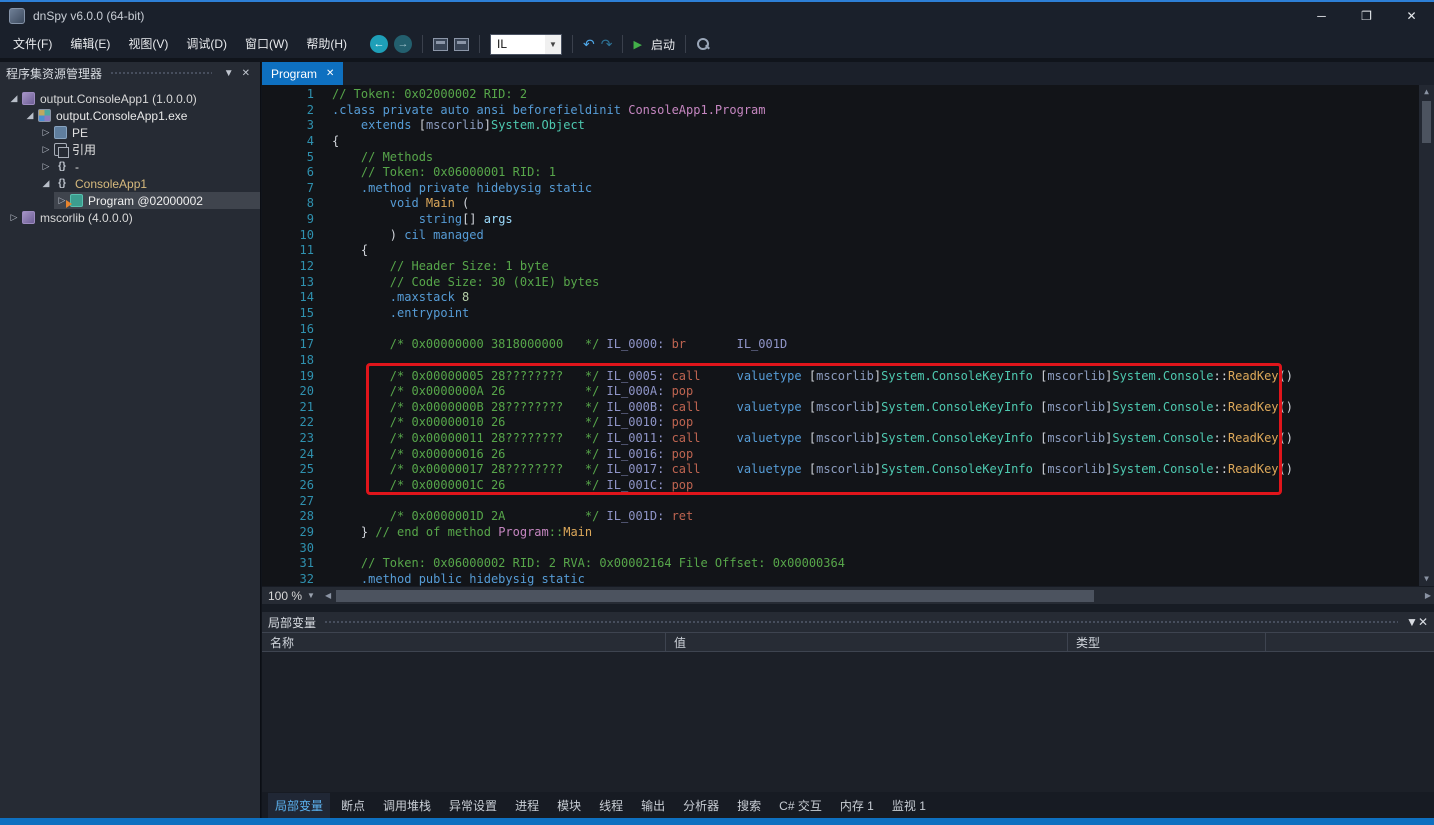 The width and height of the screenshot is (1434, 825). Describe the element at coordinates (607, 44) in the screenshot. I see `redo-button: ↷` at that location.